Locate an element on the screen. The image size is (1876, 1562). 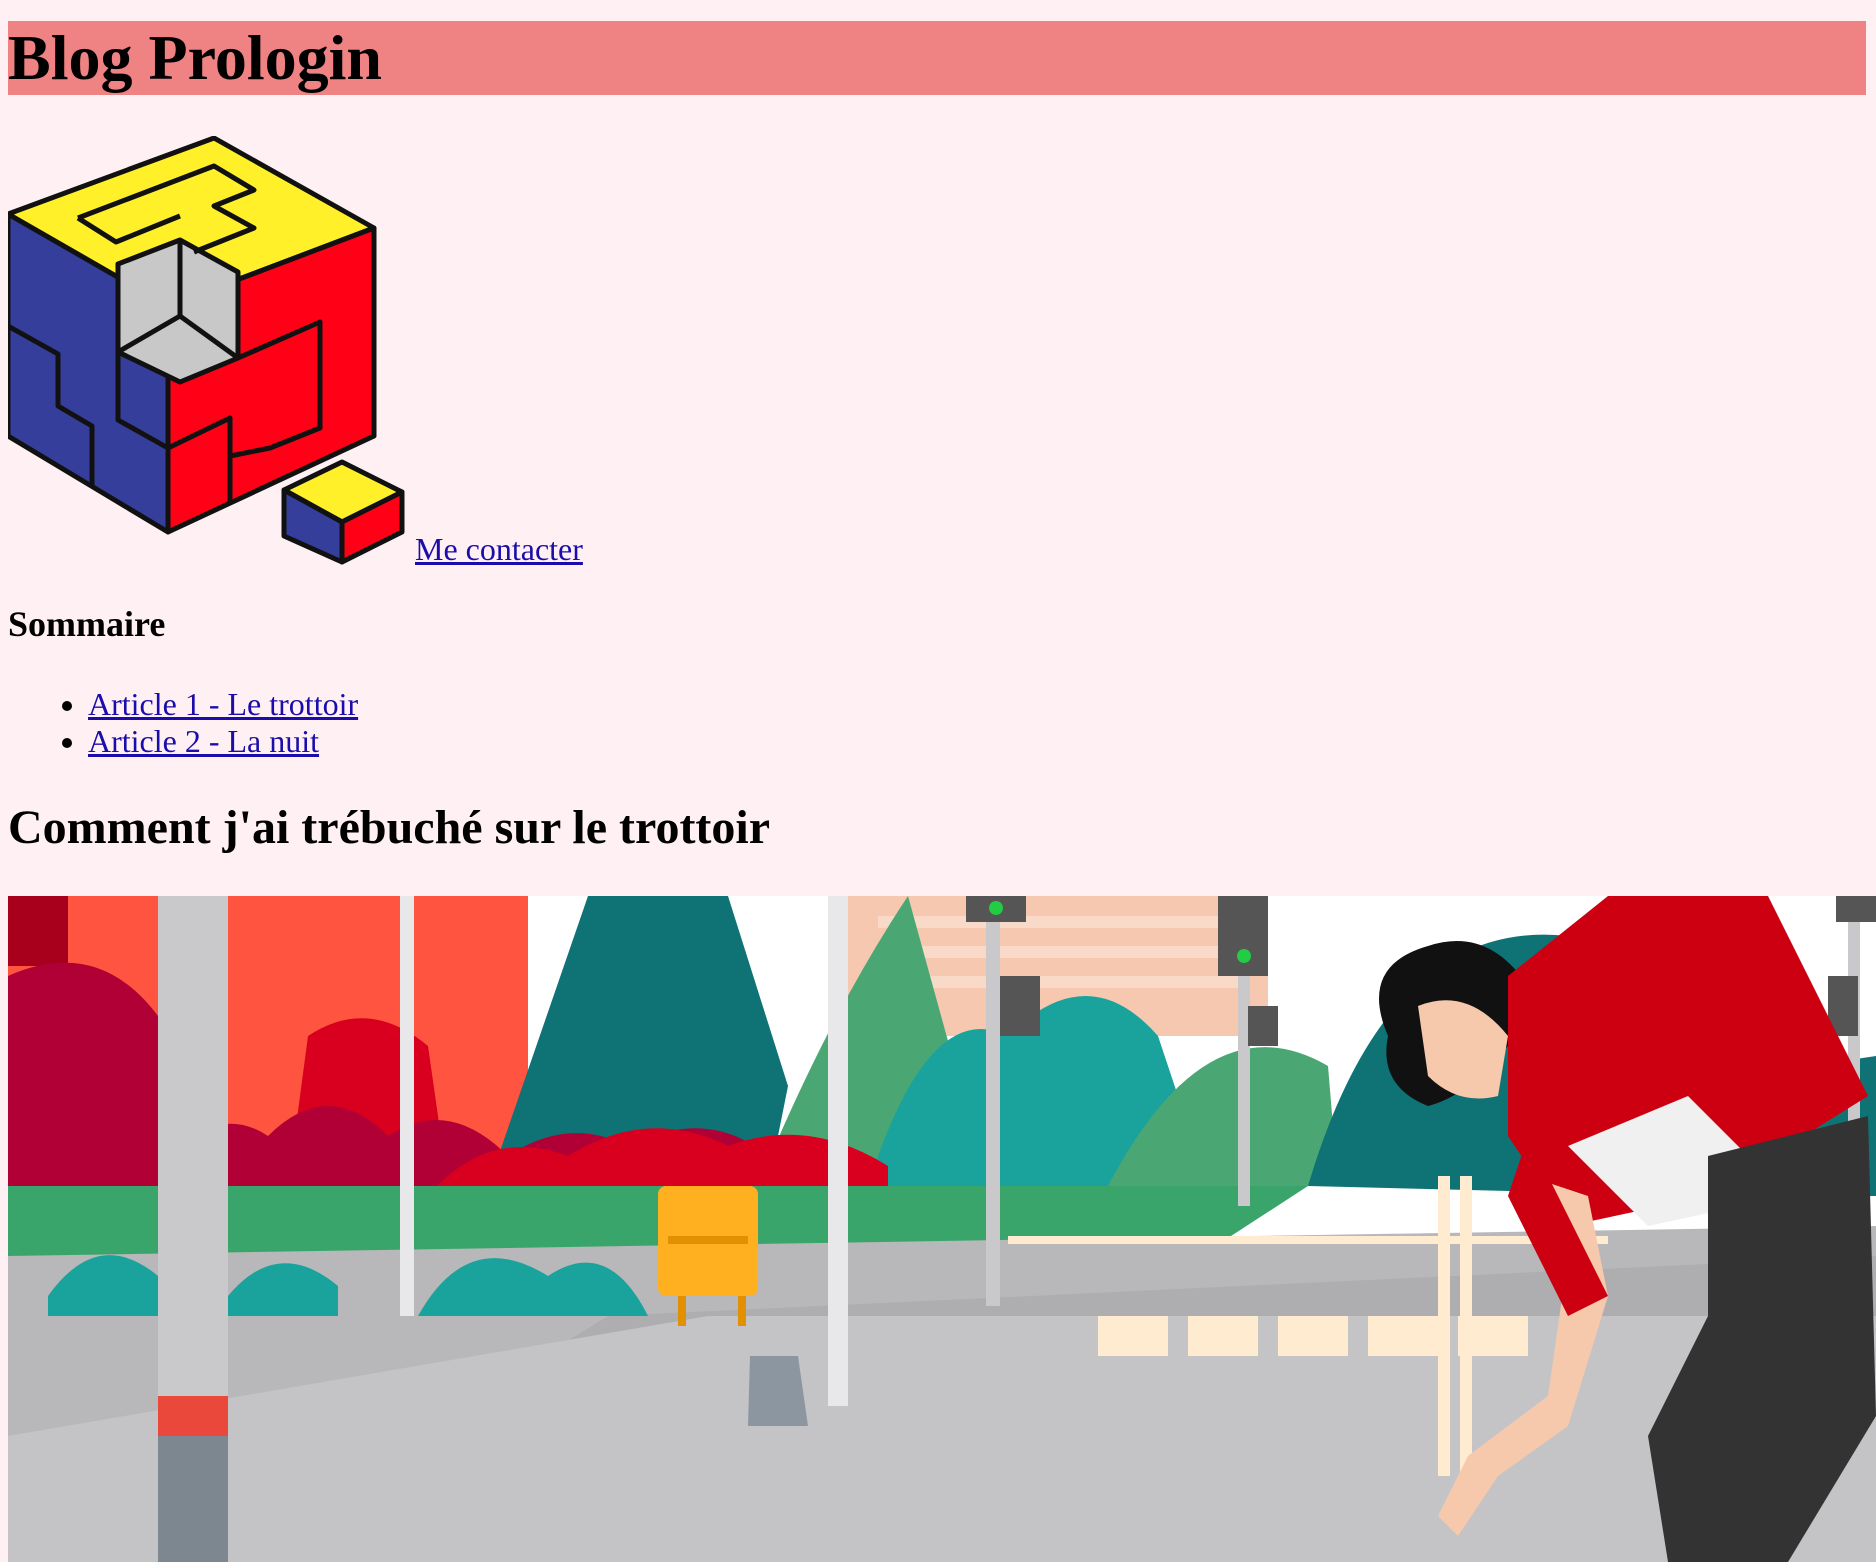
article-2-link: Article 2 - La nuit is located at coordinates (203, 741).